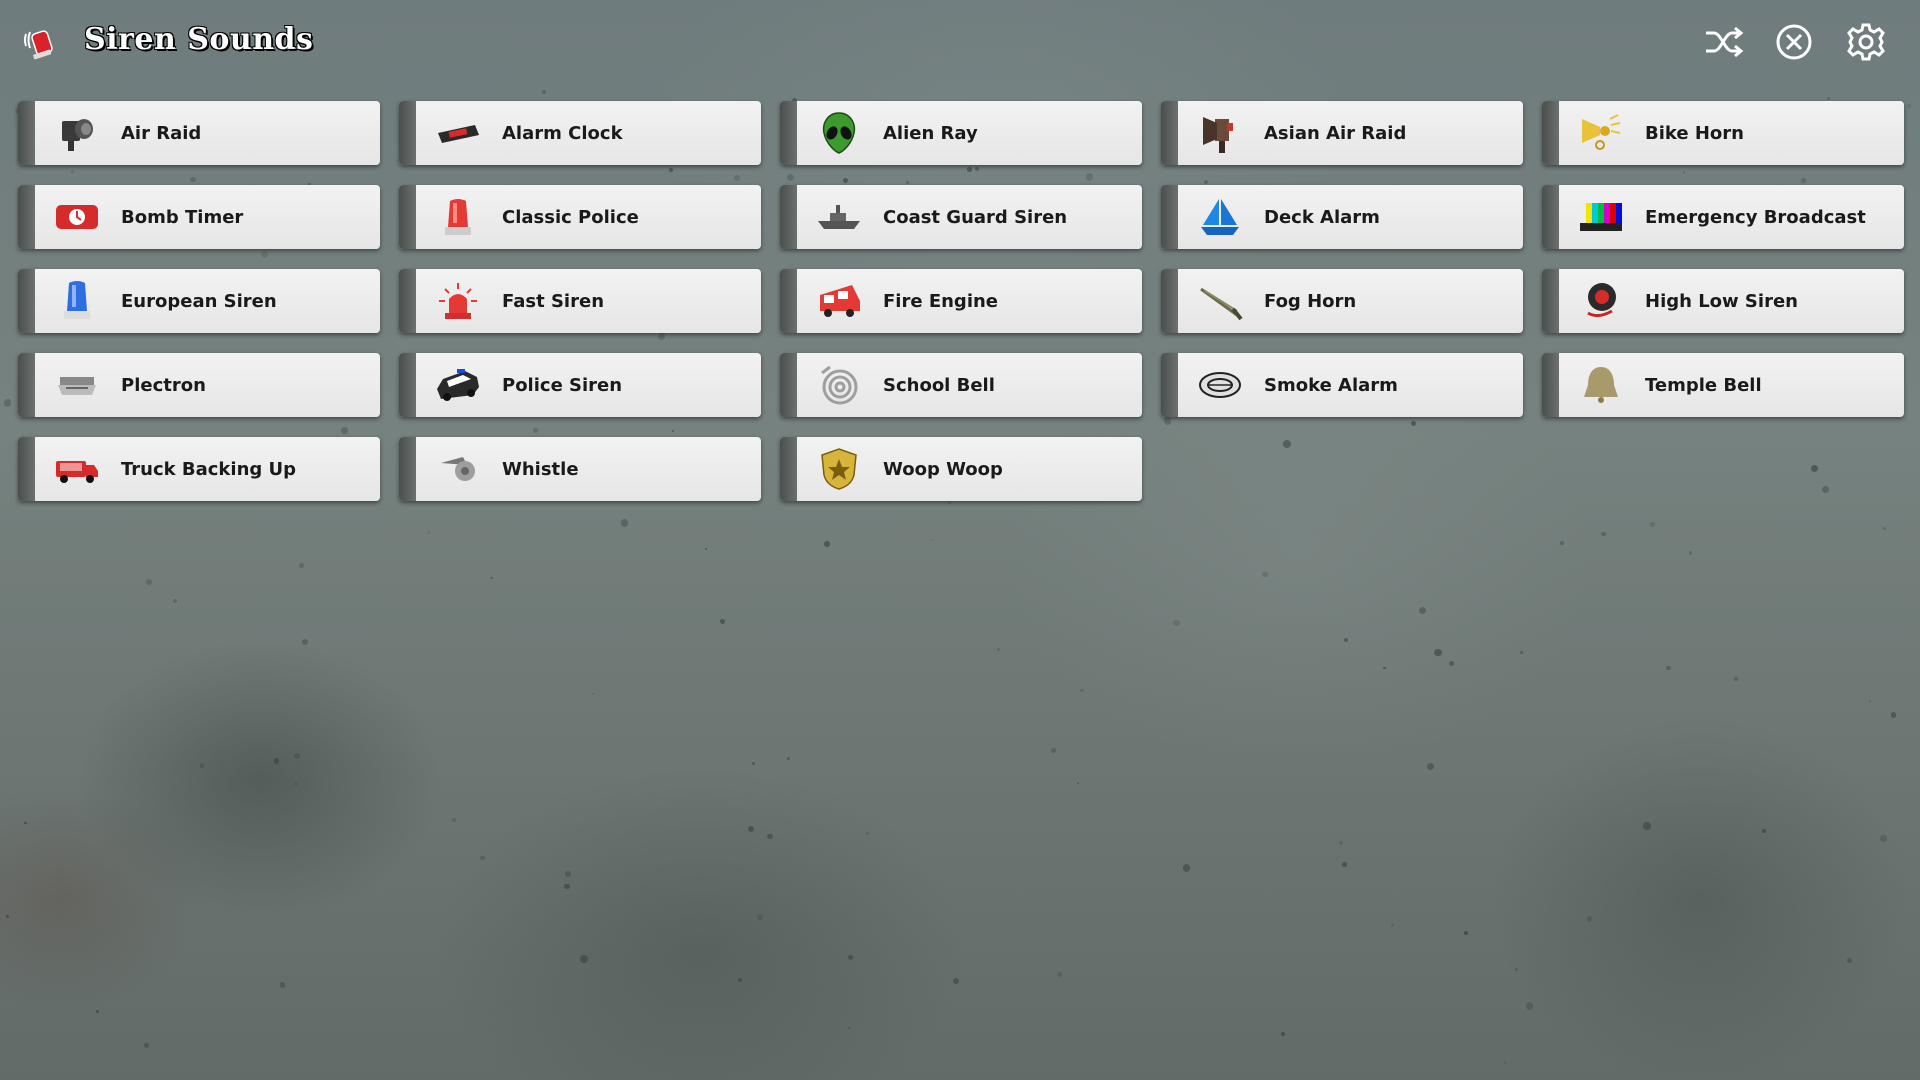 The width and height of the screenshot is (1920, 1080). I want to click on red-beacon-icon, so click(458, 217).